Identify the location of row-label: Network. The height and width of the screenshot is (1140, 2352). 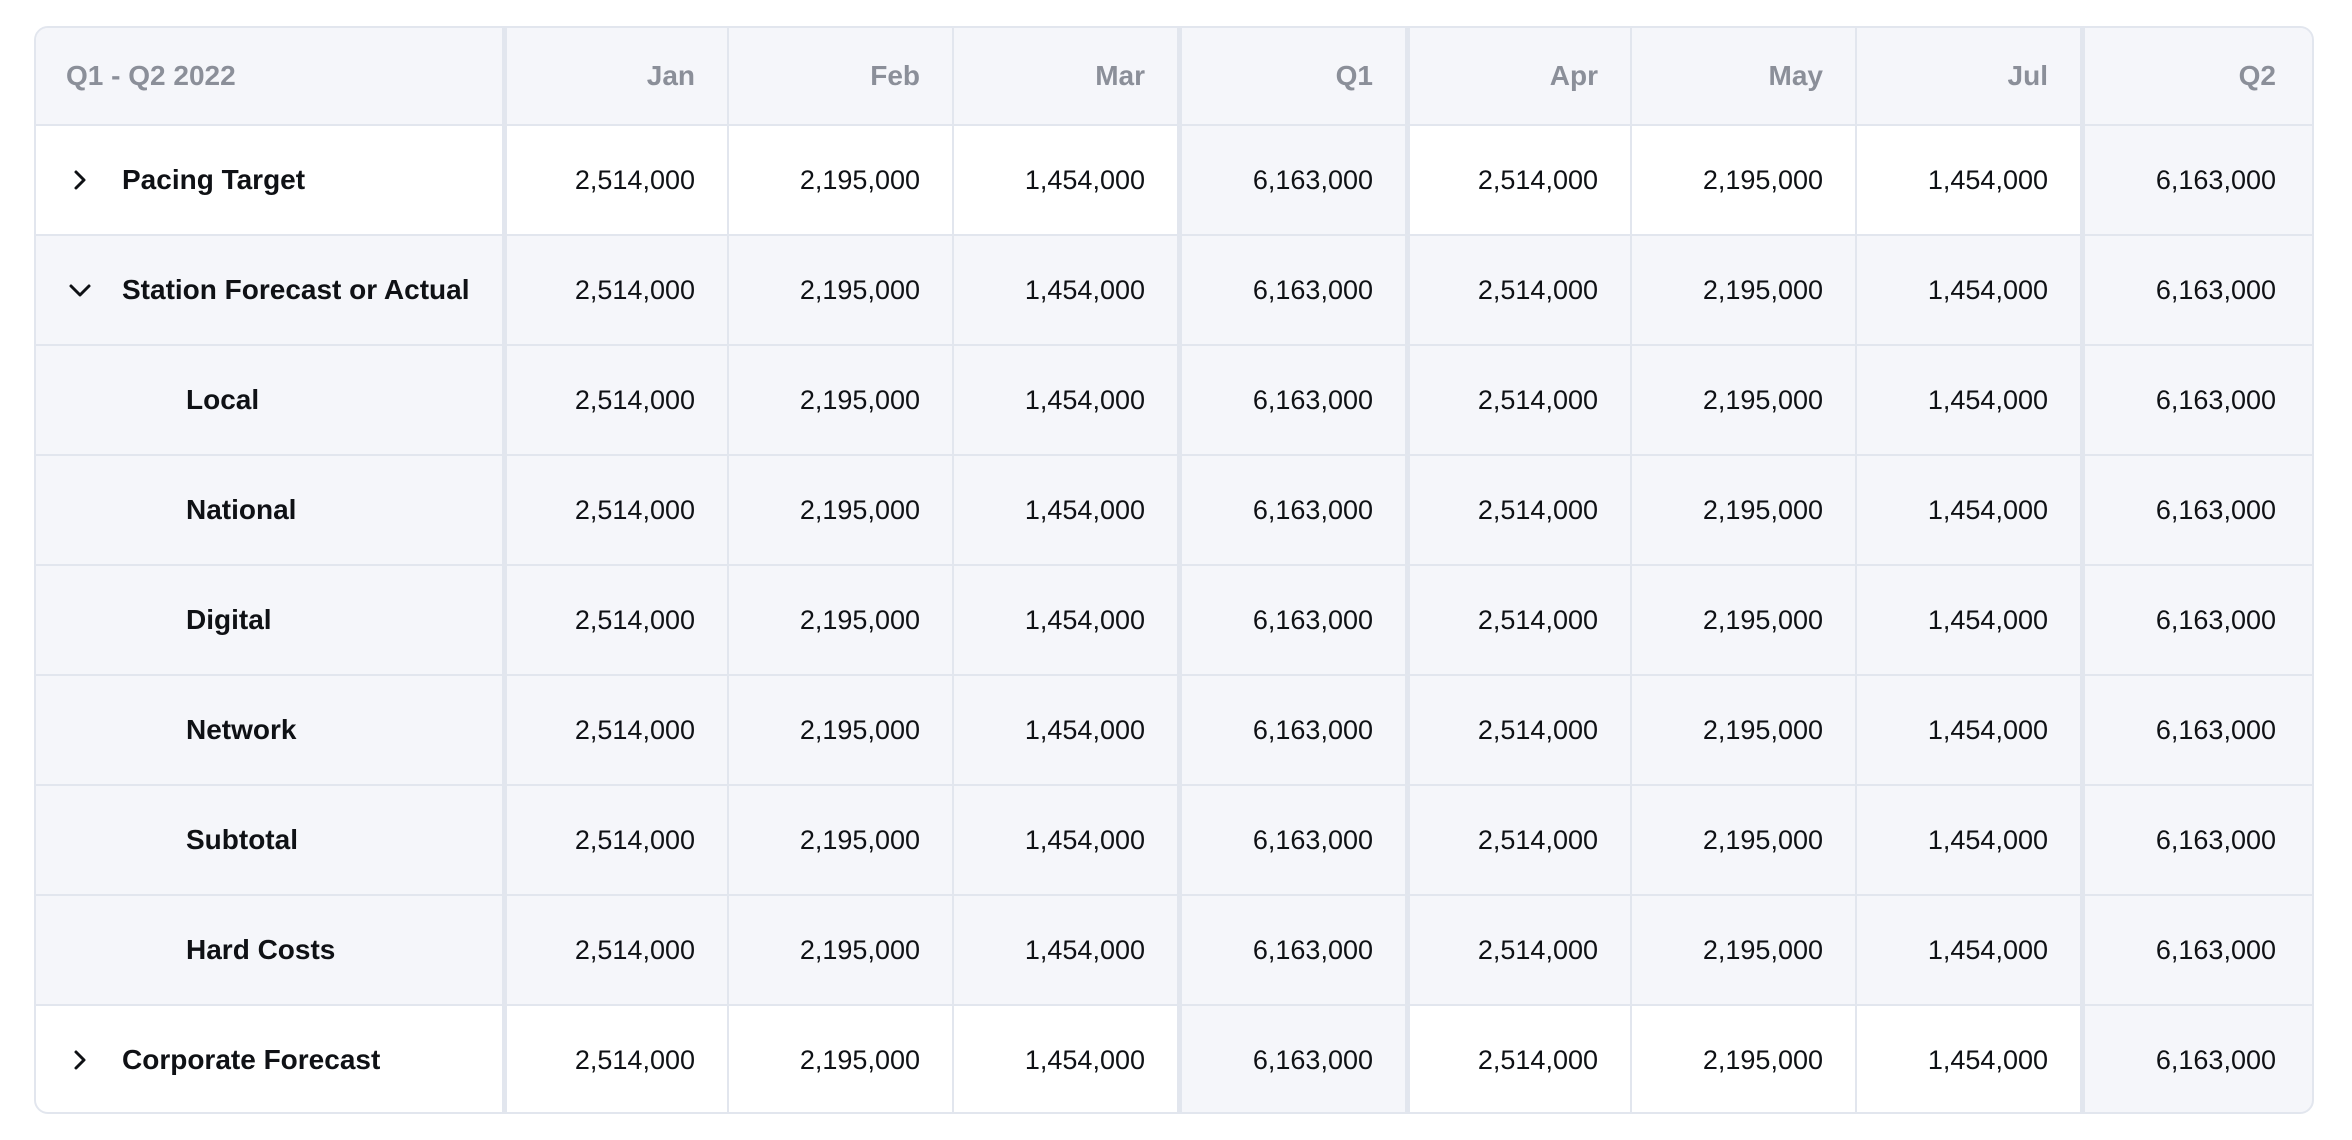
(241, 729).